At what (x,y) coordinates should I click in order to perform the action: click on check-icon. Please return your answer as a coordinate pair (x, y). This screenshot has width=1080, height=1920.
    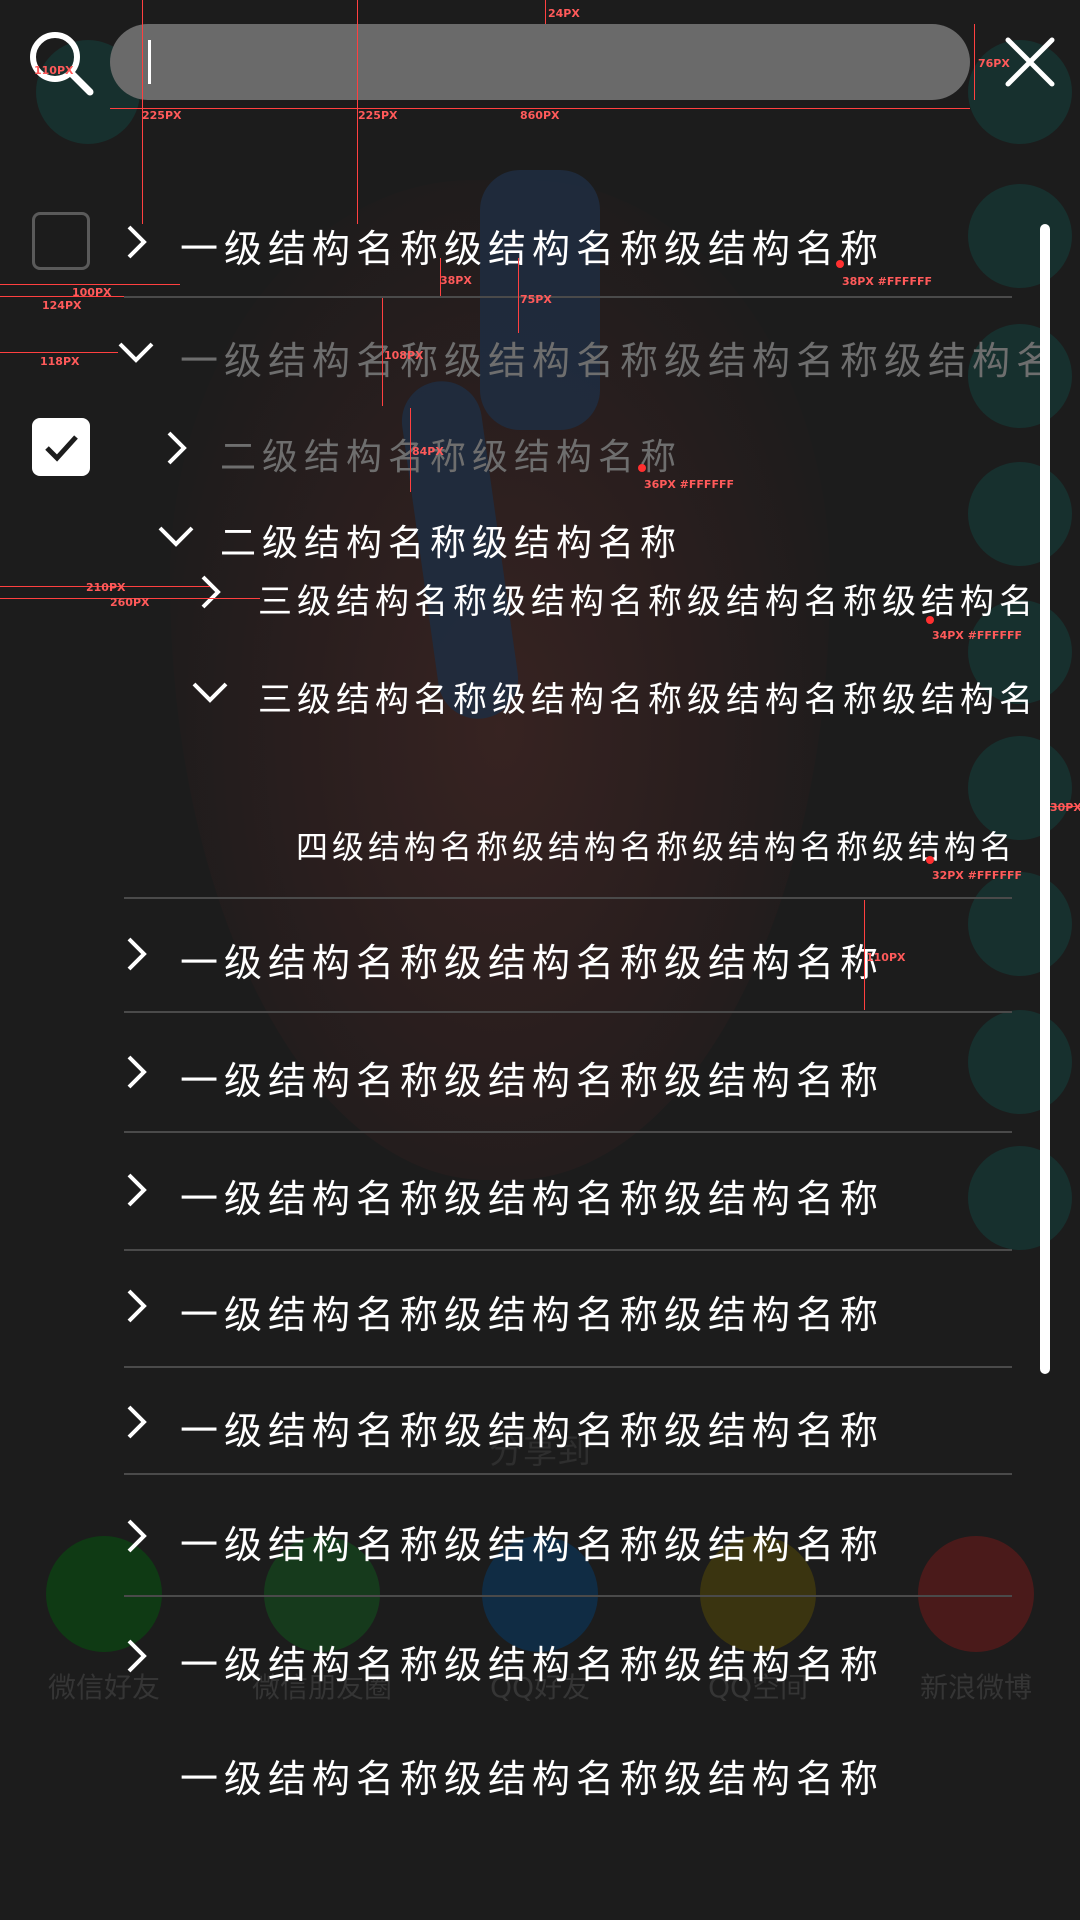
    Looking at the image, I should click on (61, 448).